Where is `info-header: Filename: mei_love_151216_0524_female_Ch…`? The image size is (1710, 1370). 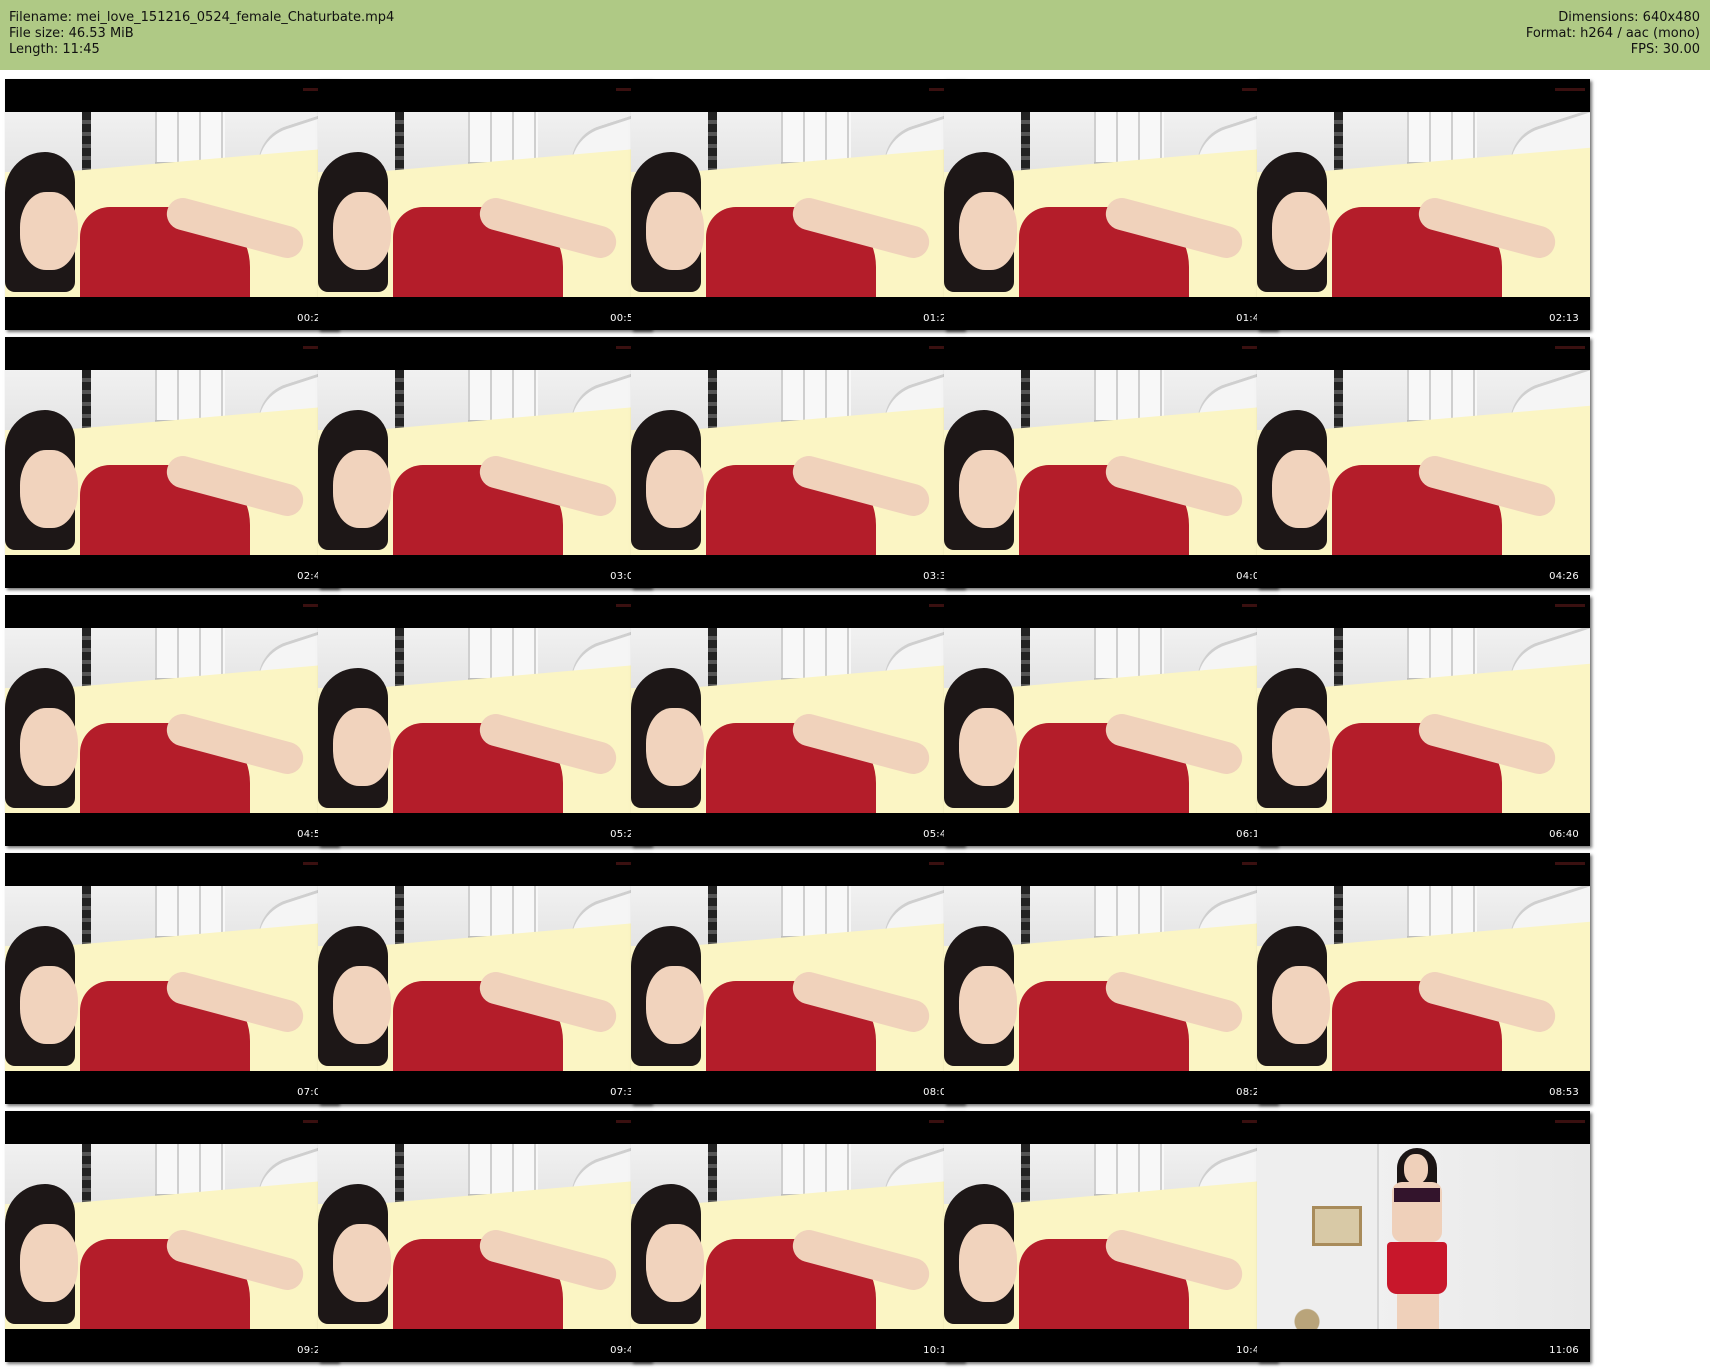 info-header: Filename: mei_love_151216_0524_female_Ch… is located at coordinates (855, 35).